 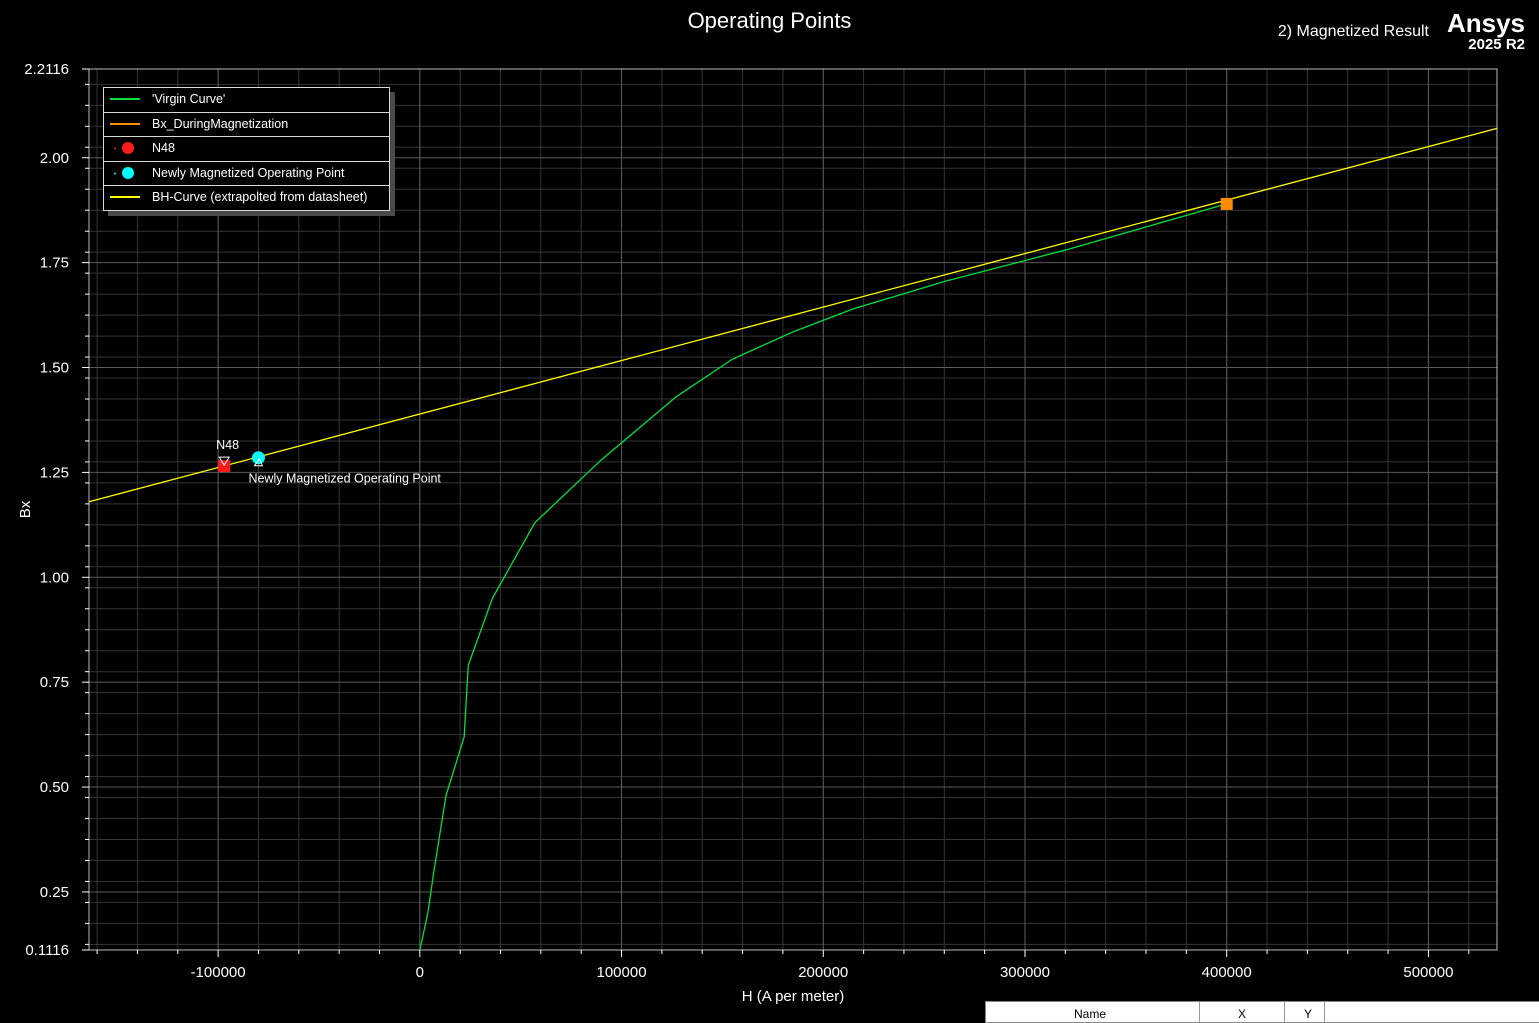 What do you see at coordinates (260, 197) in the screenshot?
I see `legend-label-bh: BH-Curve (extrapolted from datasheet)` at bounding box center [260, 197].